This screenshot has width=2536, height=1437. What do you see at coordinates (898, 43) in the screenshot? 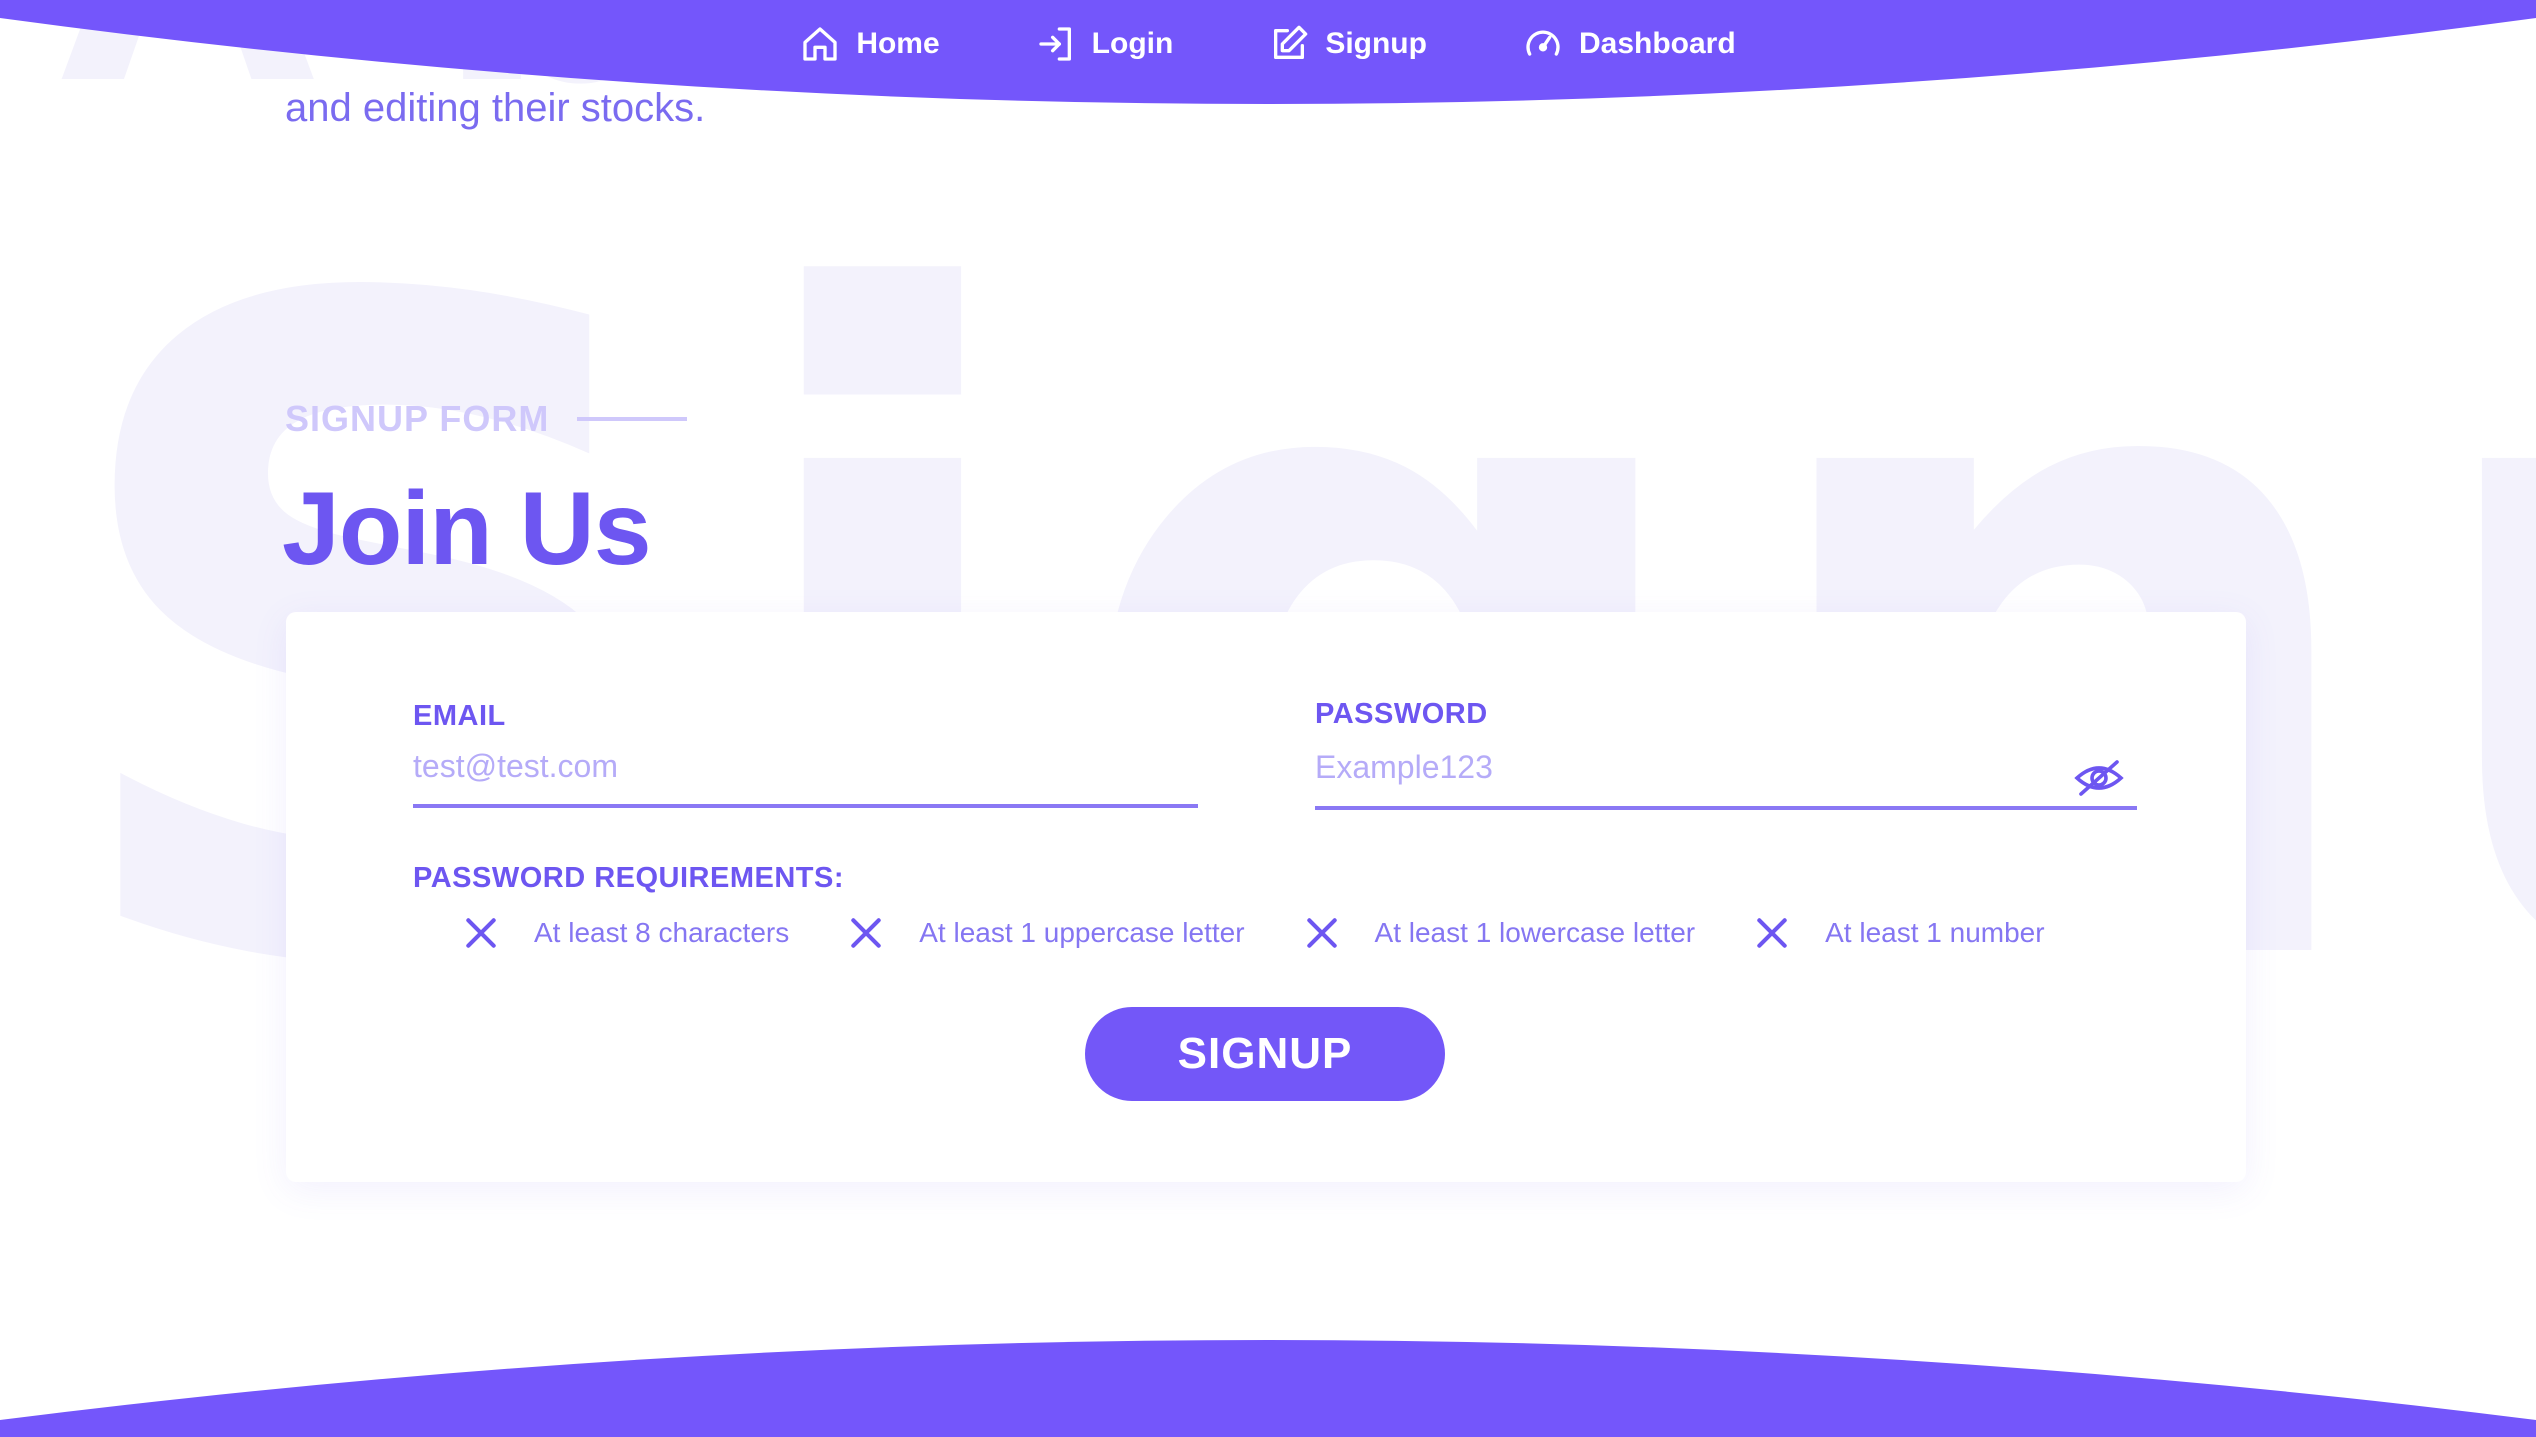
I see `nav-item-label: Home` at bounding box center [898, 43].